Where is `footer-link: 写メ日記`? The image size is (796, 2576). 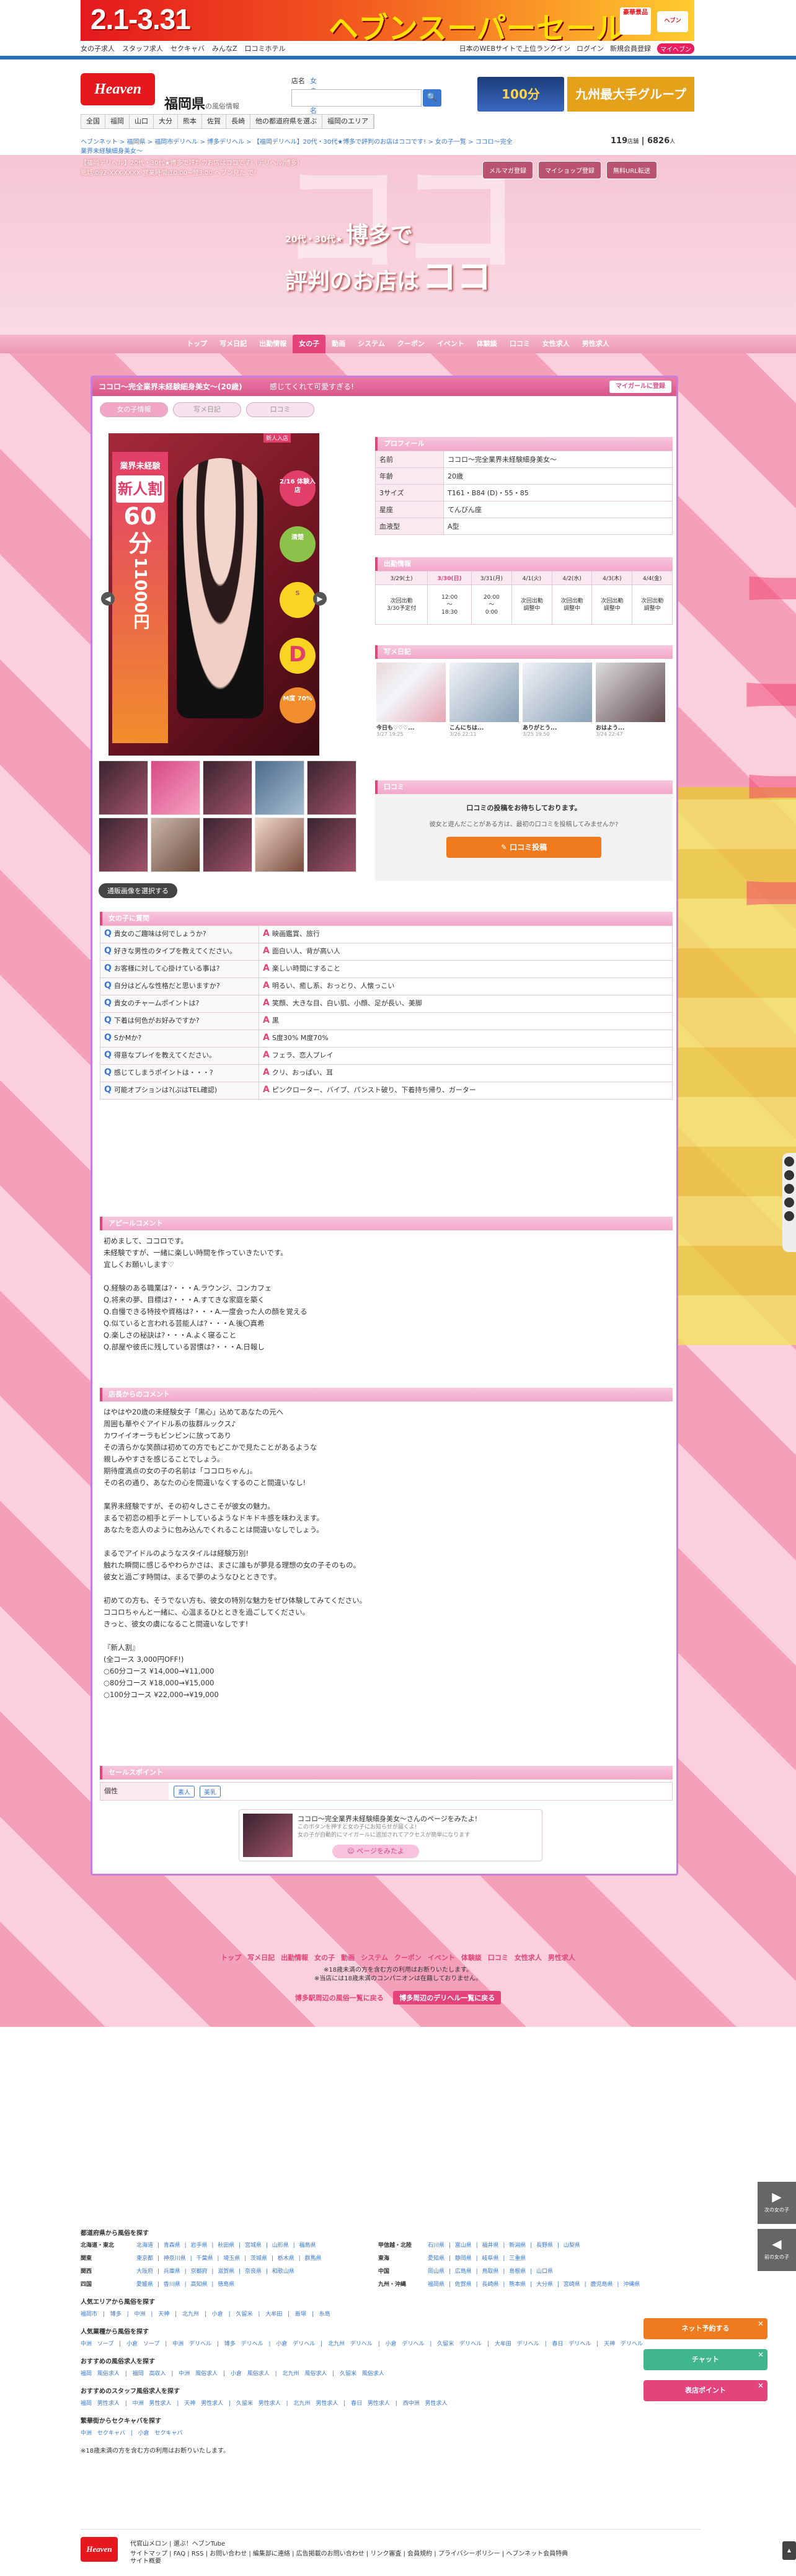 footer-link: 写メ日記 is located at coordinates (261, 1958).